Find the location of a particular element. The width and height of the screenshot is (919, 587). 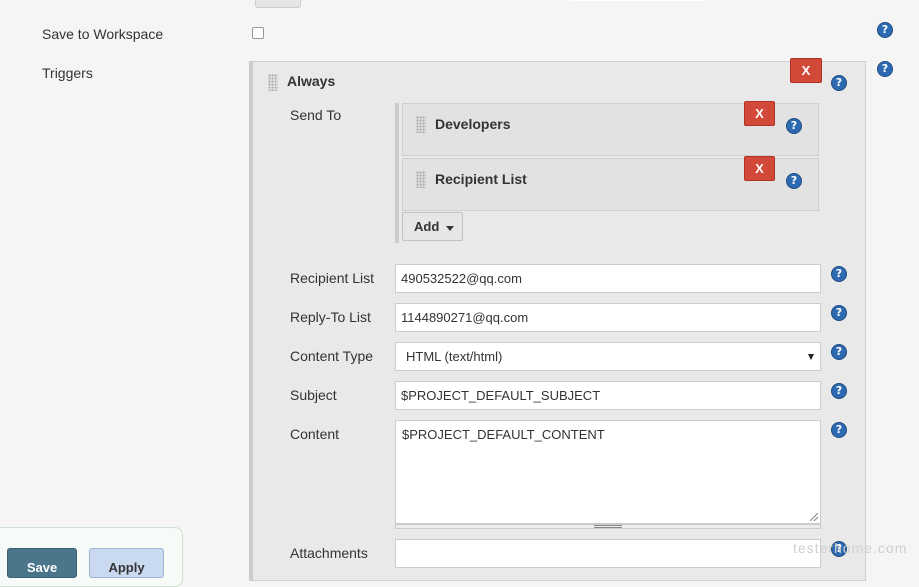

reply-to-list-help-icon: ? is located at coordinates (839, 313).